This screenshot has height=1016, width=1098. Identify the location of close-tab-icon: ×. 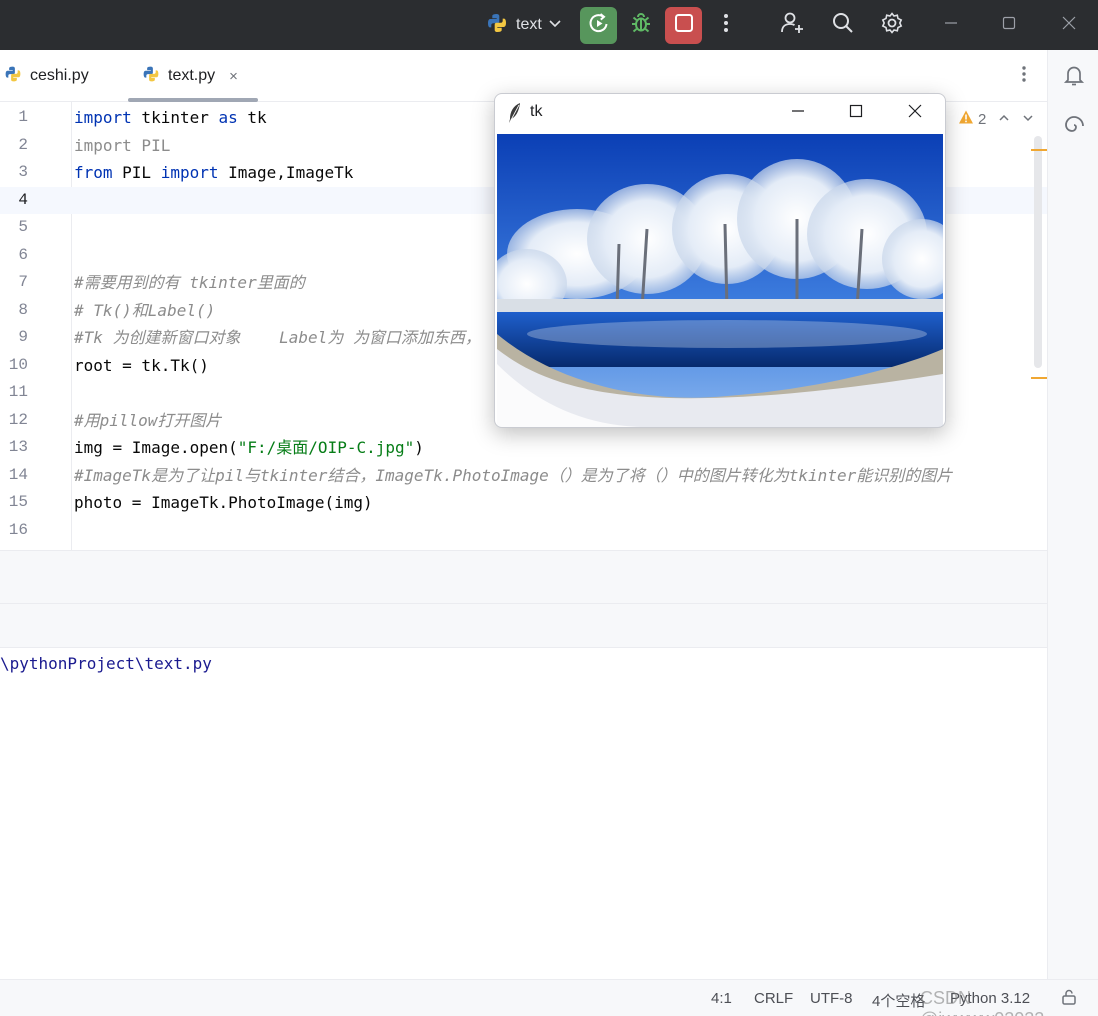
(233, 76).